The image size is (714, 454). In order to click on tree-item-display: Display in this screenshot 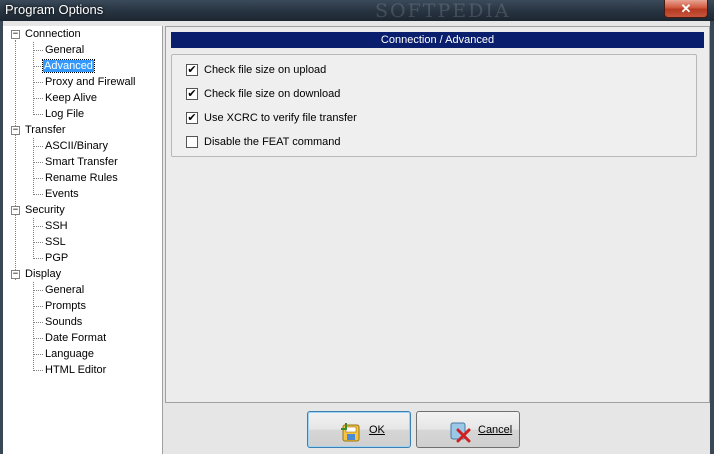, I will do `click(43, 274)`.